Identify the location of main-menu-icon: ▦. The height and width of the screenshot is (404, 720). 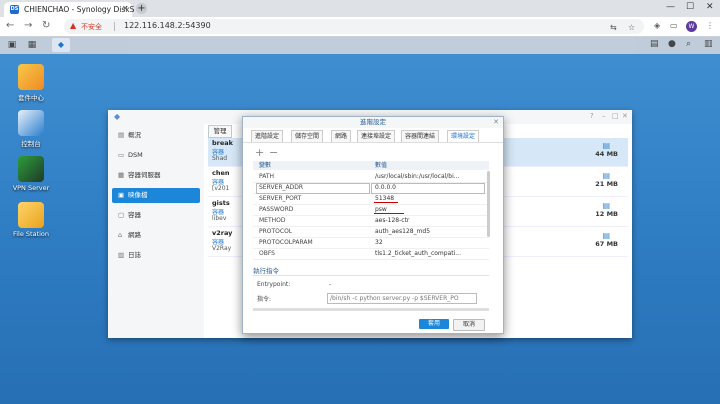
(32, 45).